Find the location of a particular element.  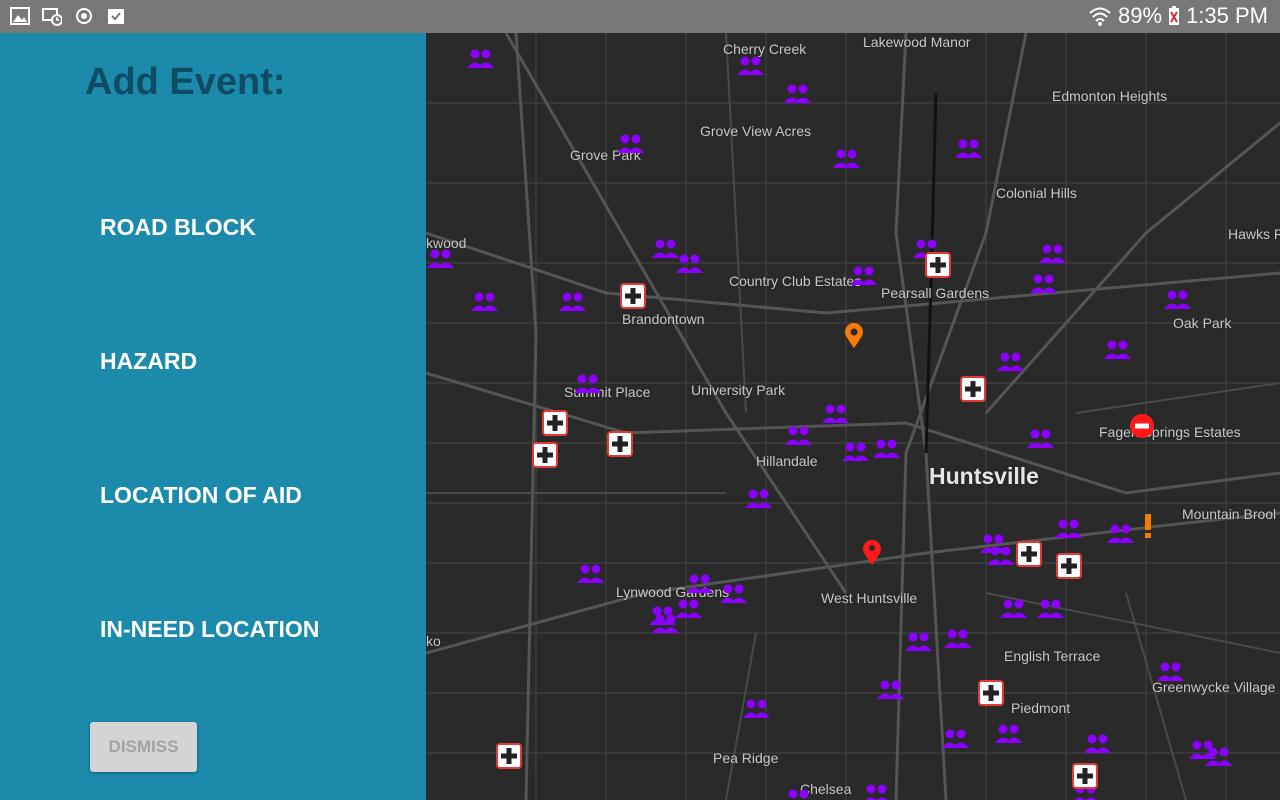

place-label: Fagen Springs Estates is located at coordinates (1170, 432).